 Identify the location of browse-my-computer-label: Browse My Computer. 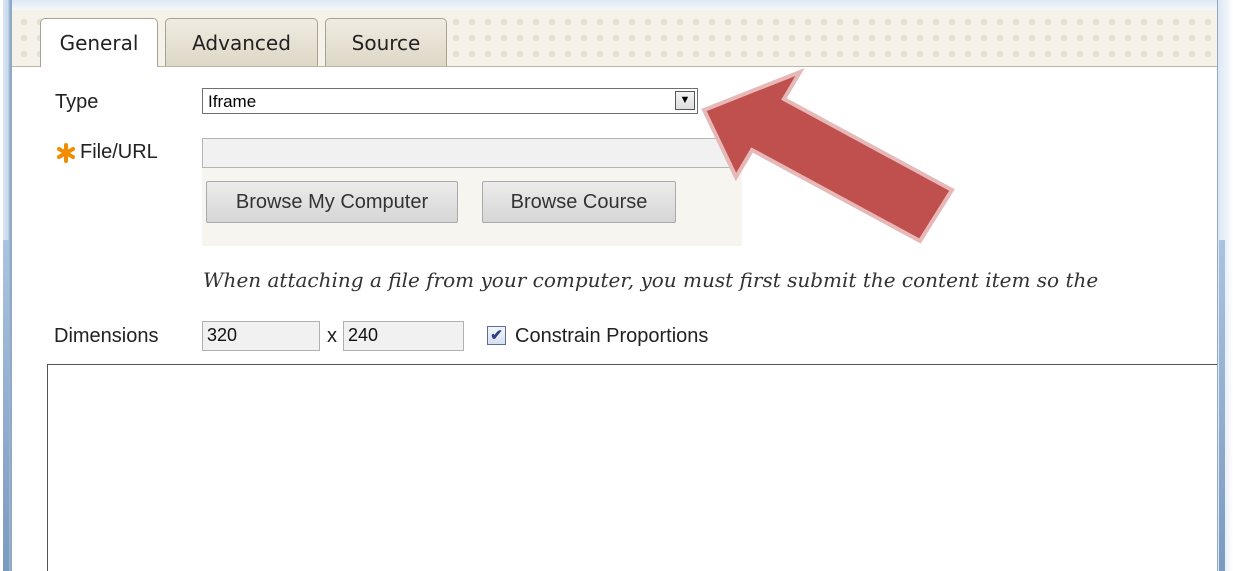
(332, 201).